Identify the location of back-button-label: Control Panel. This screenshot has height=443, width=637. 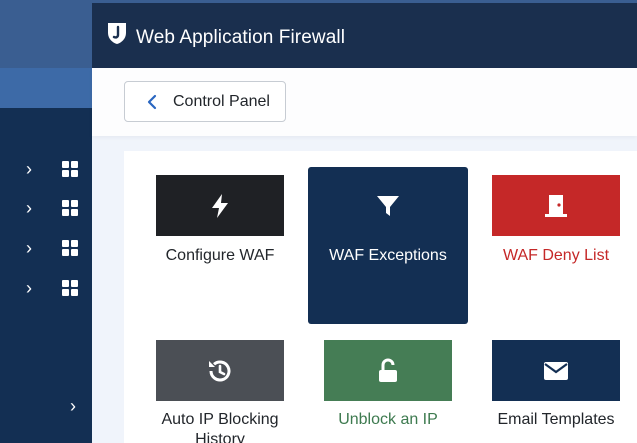
(221, 101).